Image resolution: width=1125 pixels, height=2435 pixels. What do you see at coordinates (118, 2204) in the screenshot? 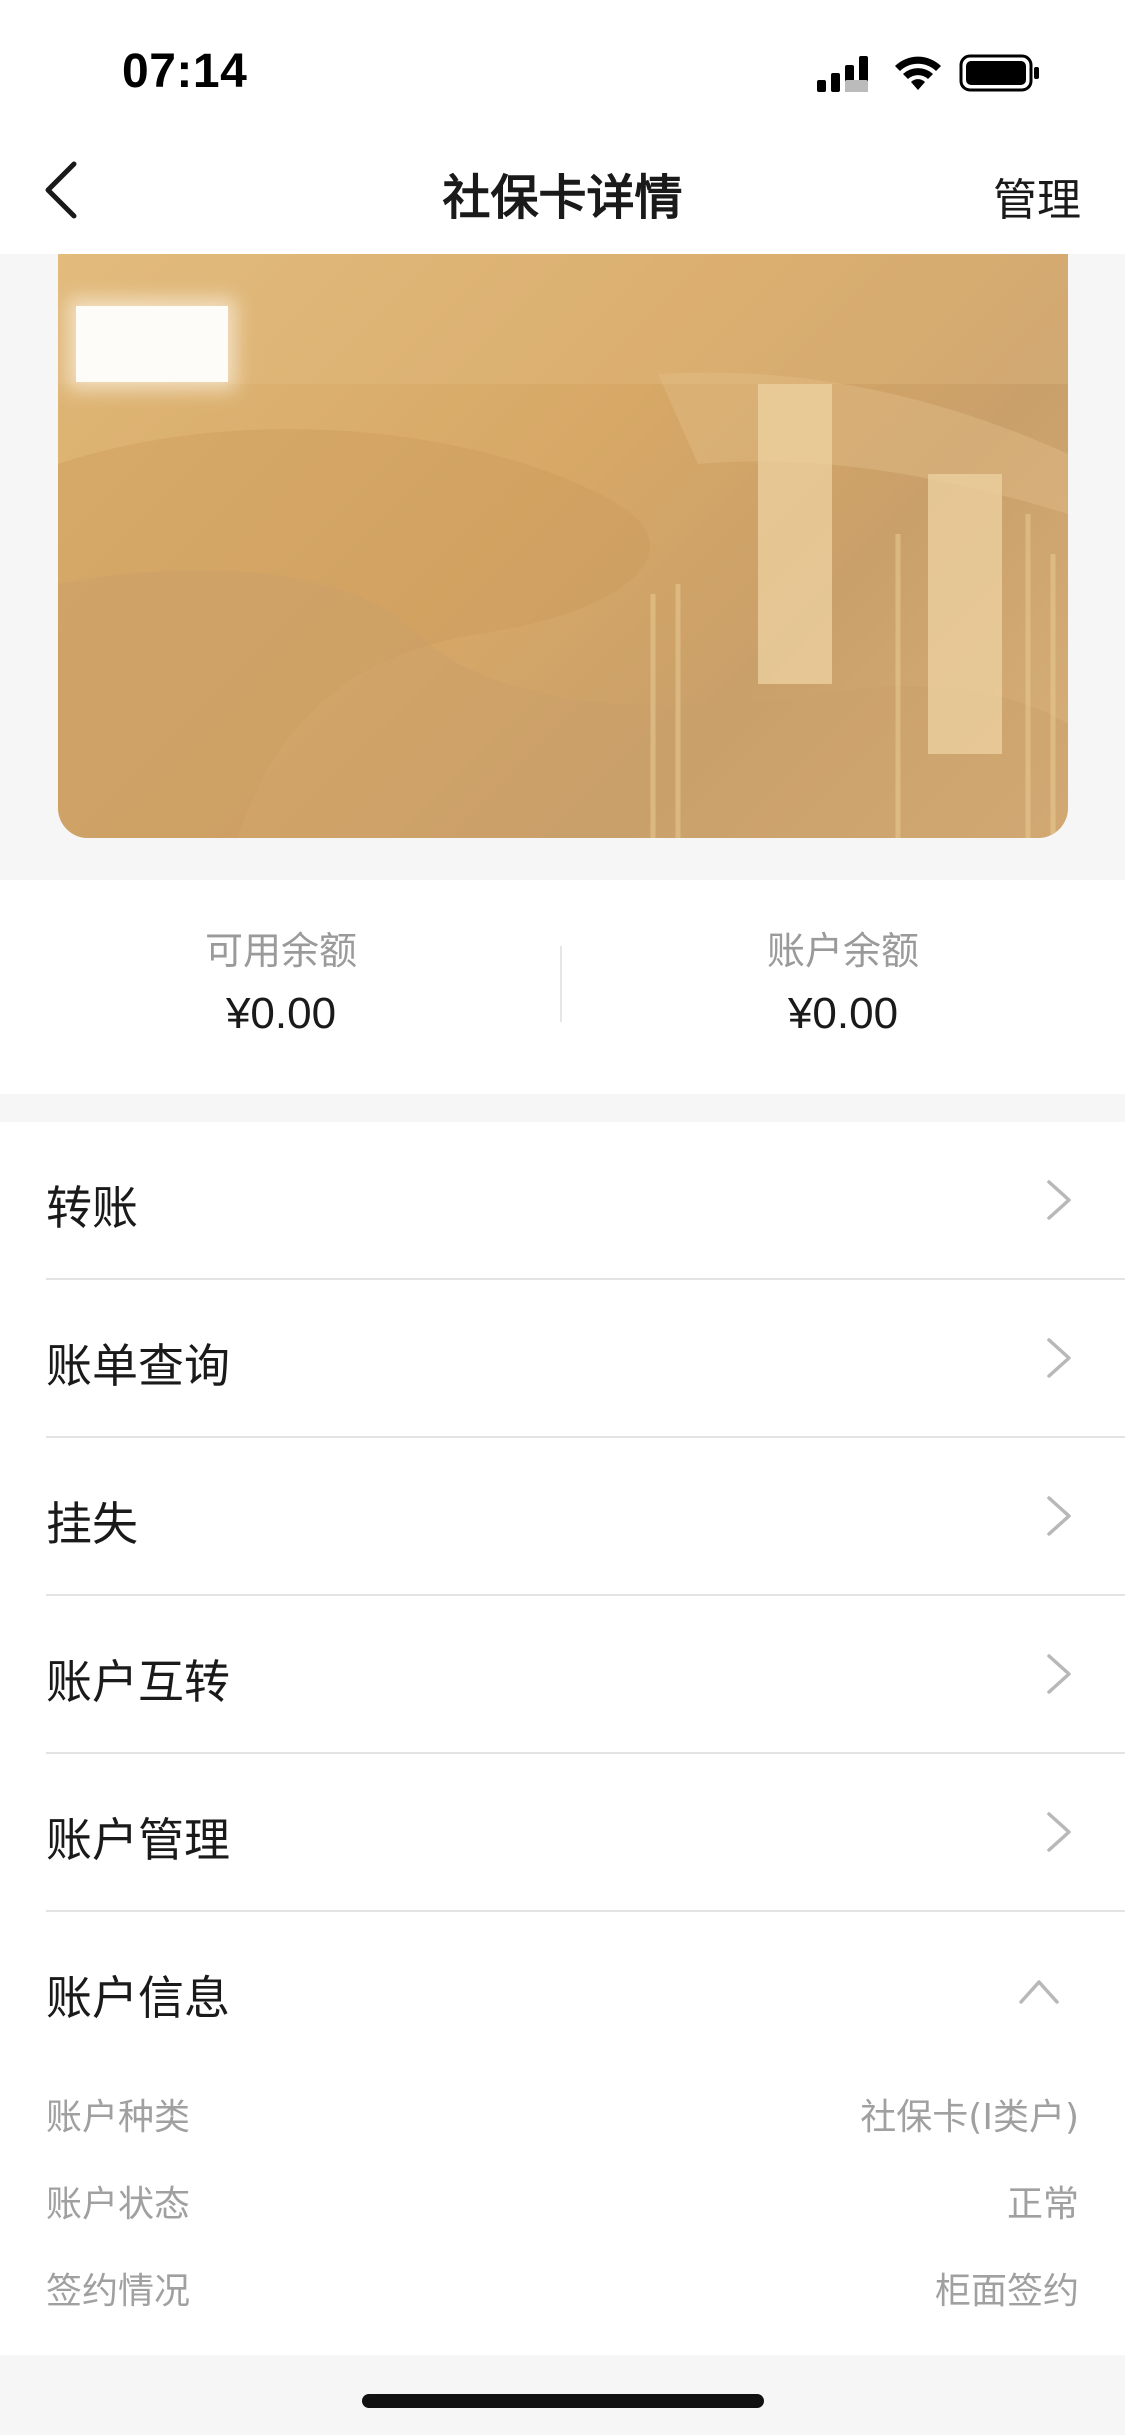
I see `info-key: 账户状态` at bounding box center [118, 2204].